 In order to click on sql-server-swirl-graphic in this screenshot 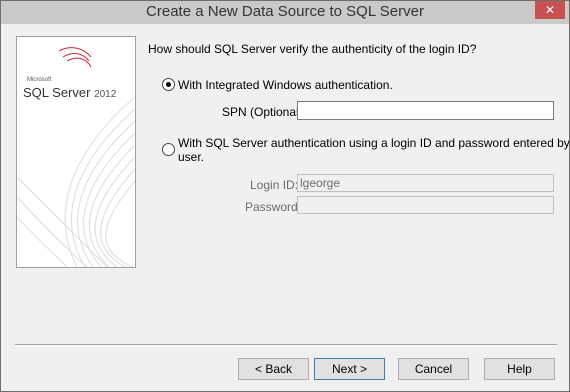, I will do `click(76, 157)`.